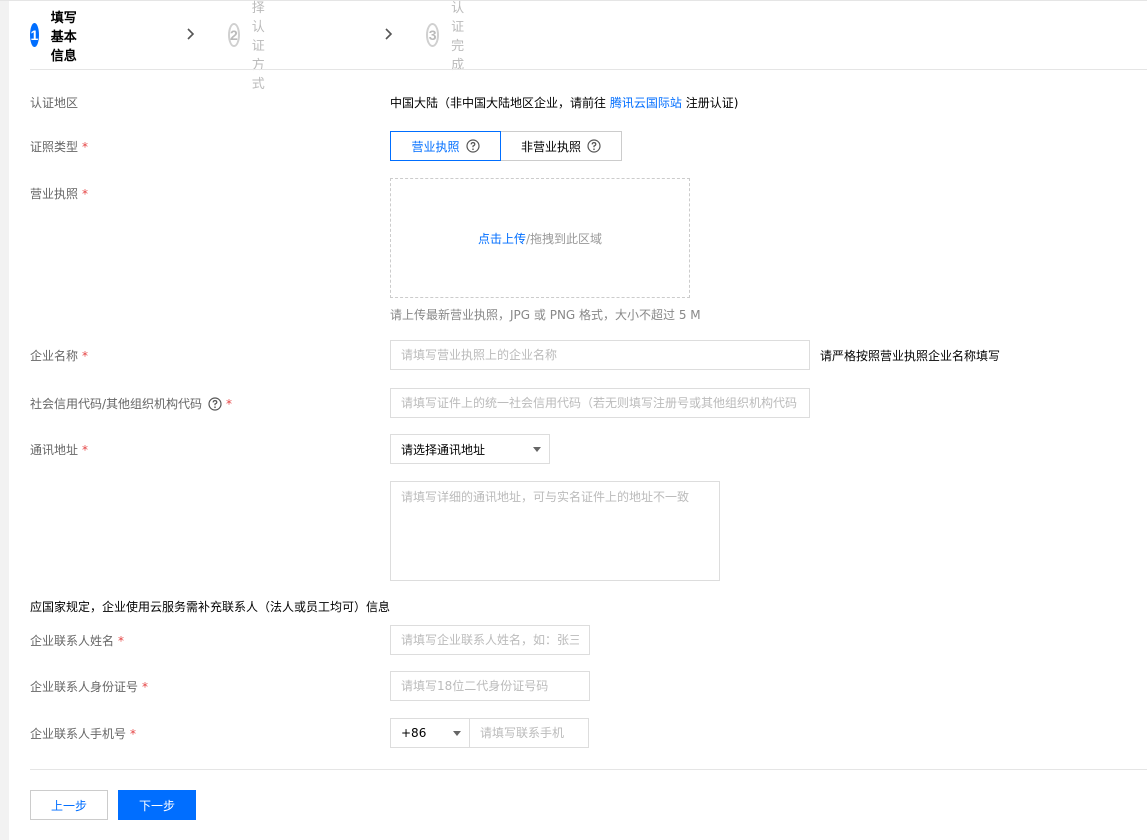 The image size is (1147, 840). What do you see at coordinates (561, 146) in the screenshot?
I see `cert-type-non-business-license: 非营业执照` at bounding box center [561, 146].